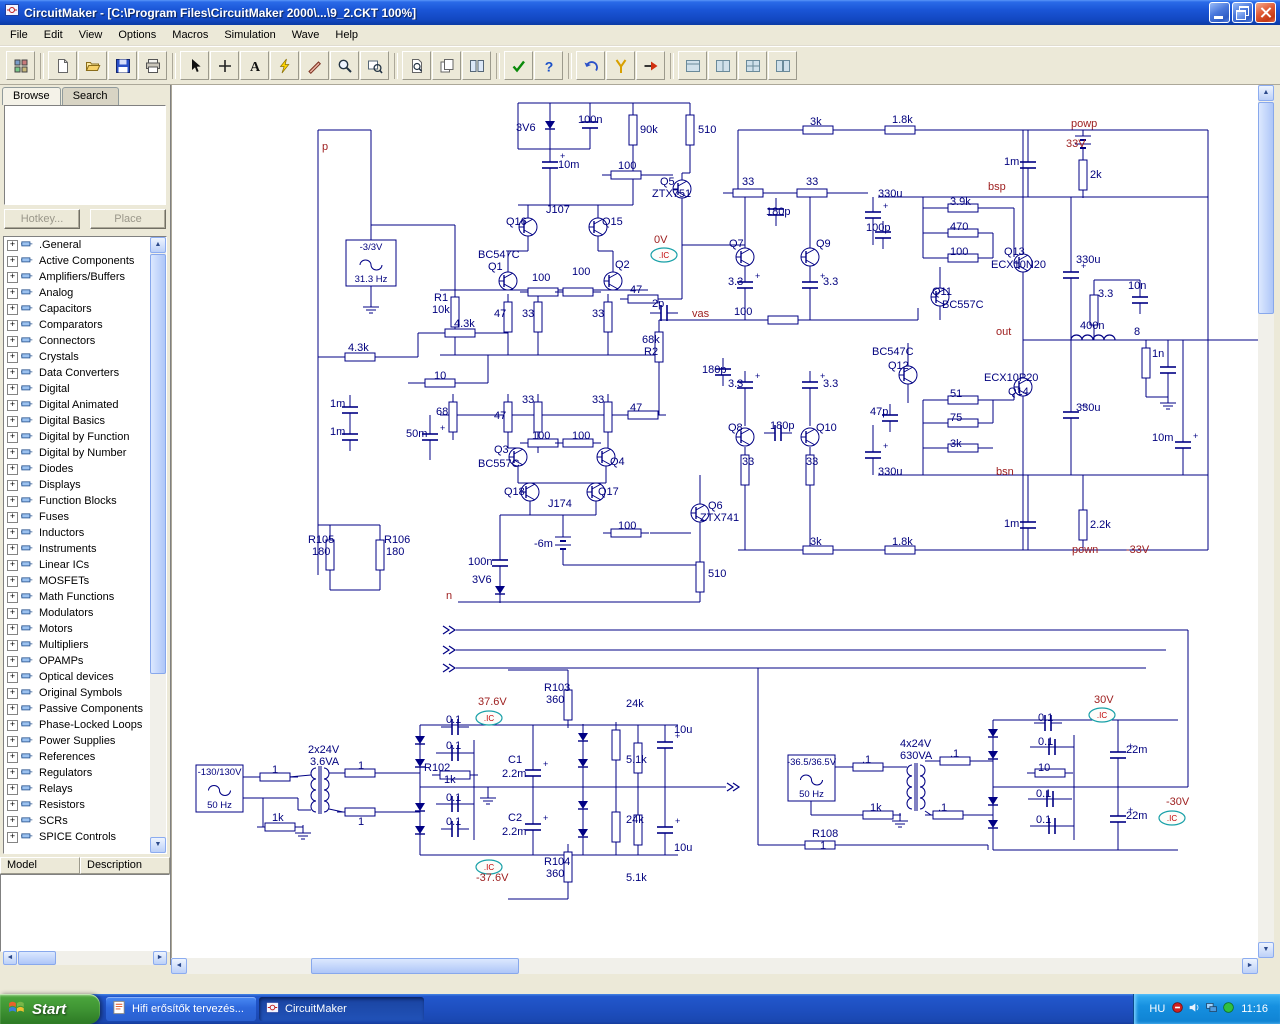 The image size is (1280, 1024). I want to click on tree-item-multipliers: + Multipliers, so click(77, 645).